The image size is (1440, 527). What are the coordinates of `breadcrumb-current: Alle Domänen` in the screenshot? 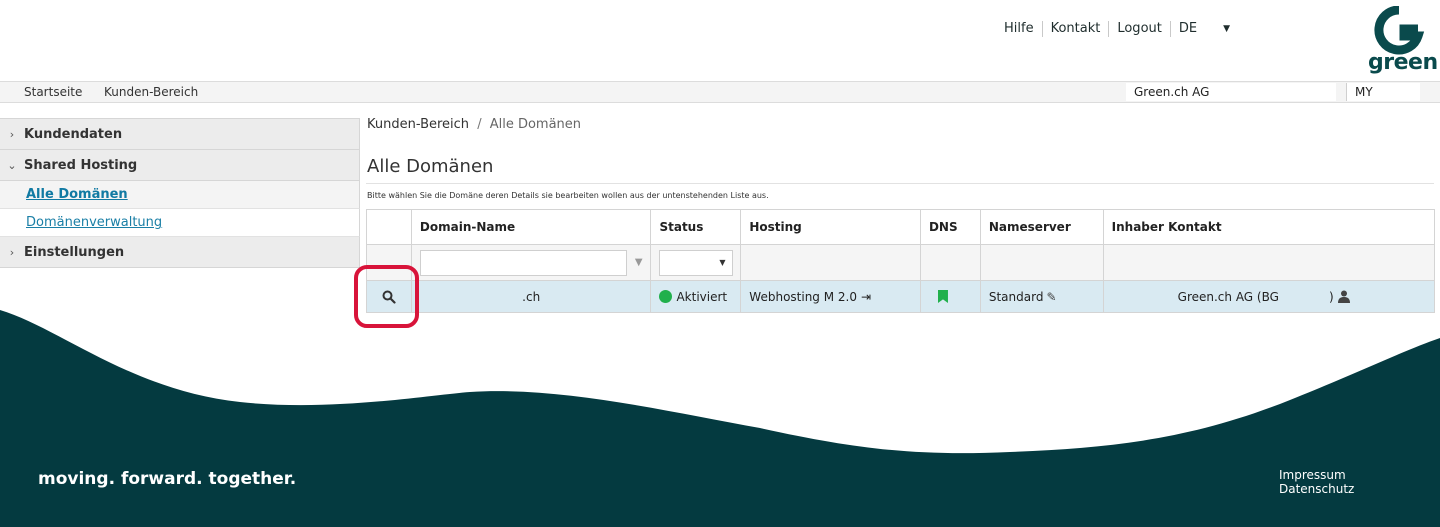 It's located at (535, 124).